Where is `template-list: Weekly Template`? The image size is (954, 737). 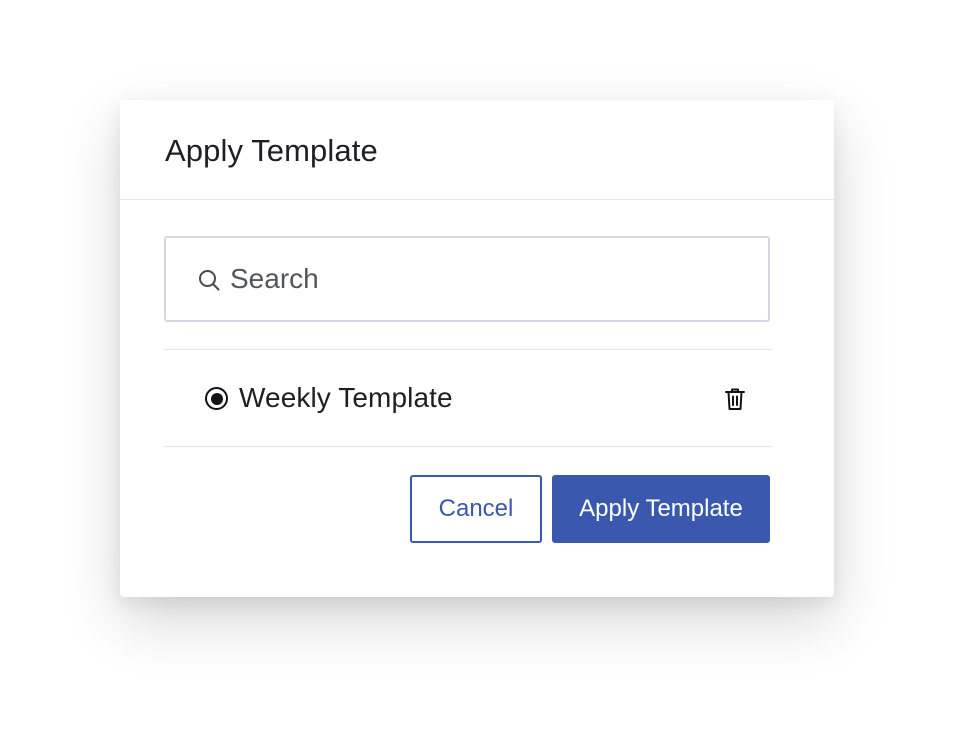
template-list: Weekly Template is located at coordinates (468, 398).